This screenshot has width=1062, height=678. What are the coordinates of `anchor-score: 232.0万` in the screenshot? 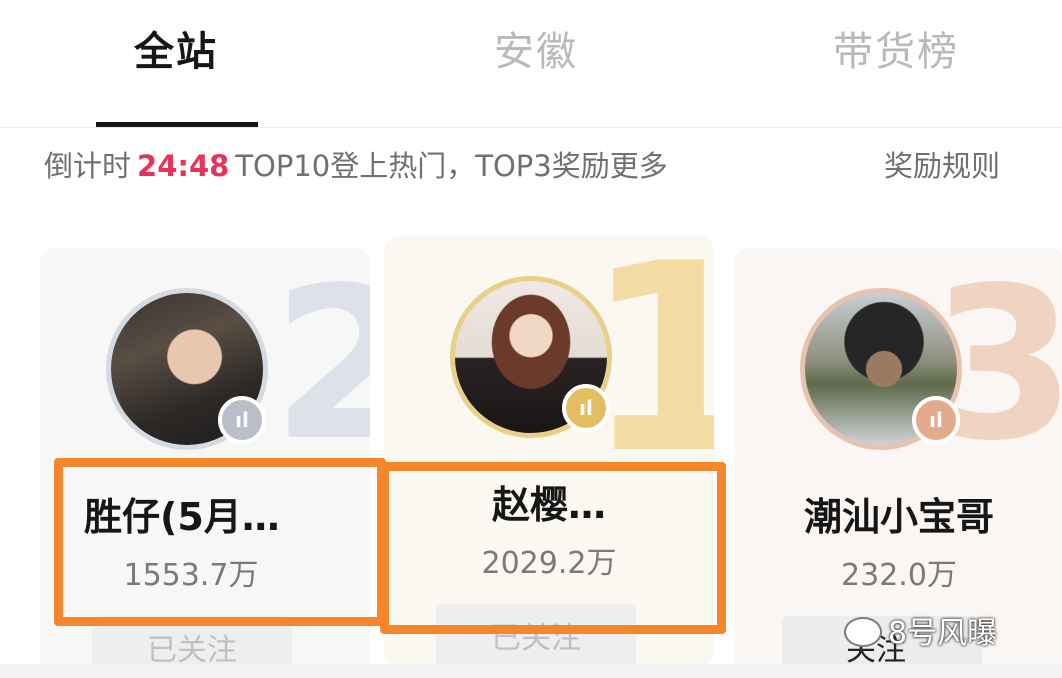 It's located at (899, 575).